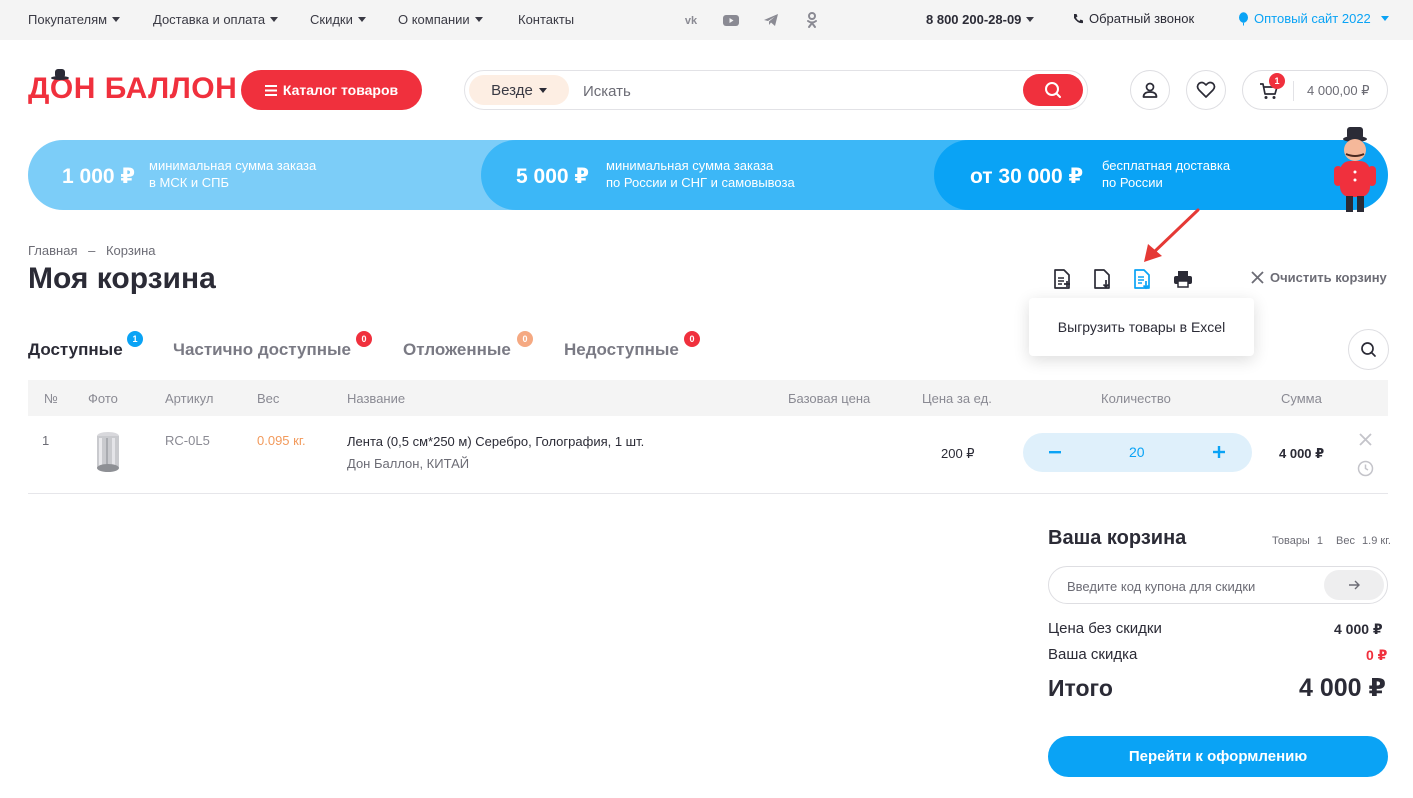 The image size is (1413, 798). I want to click on quantity-stepper: 20, so click(1137, 452).